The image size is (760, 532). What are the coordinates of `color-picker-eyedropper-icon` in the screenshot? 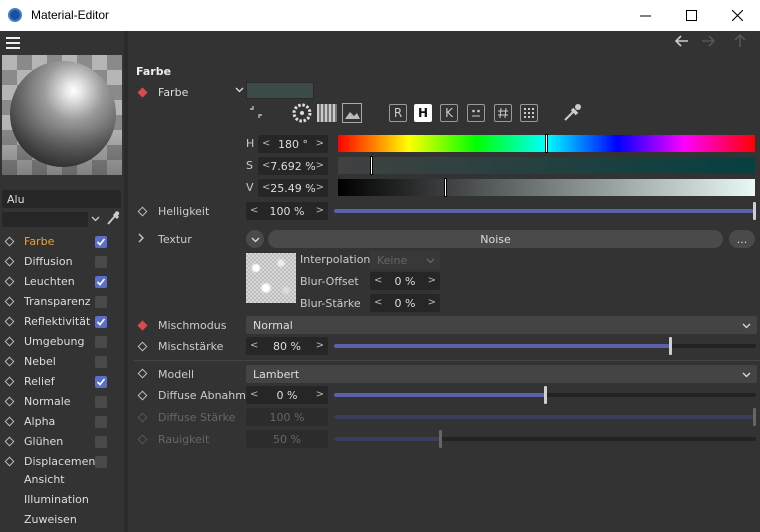 It's located at (573, 113).